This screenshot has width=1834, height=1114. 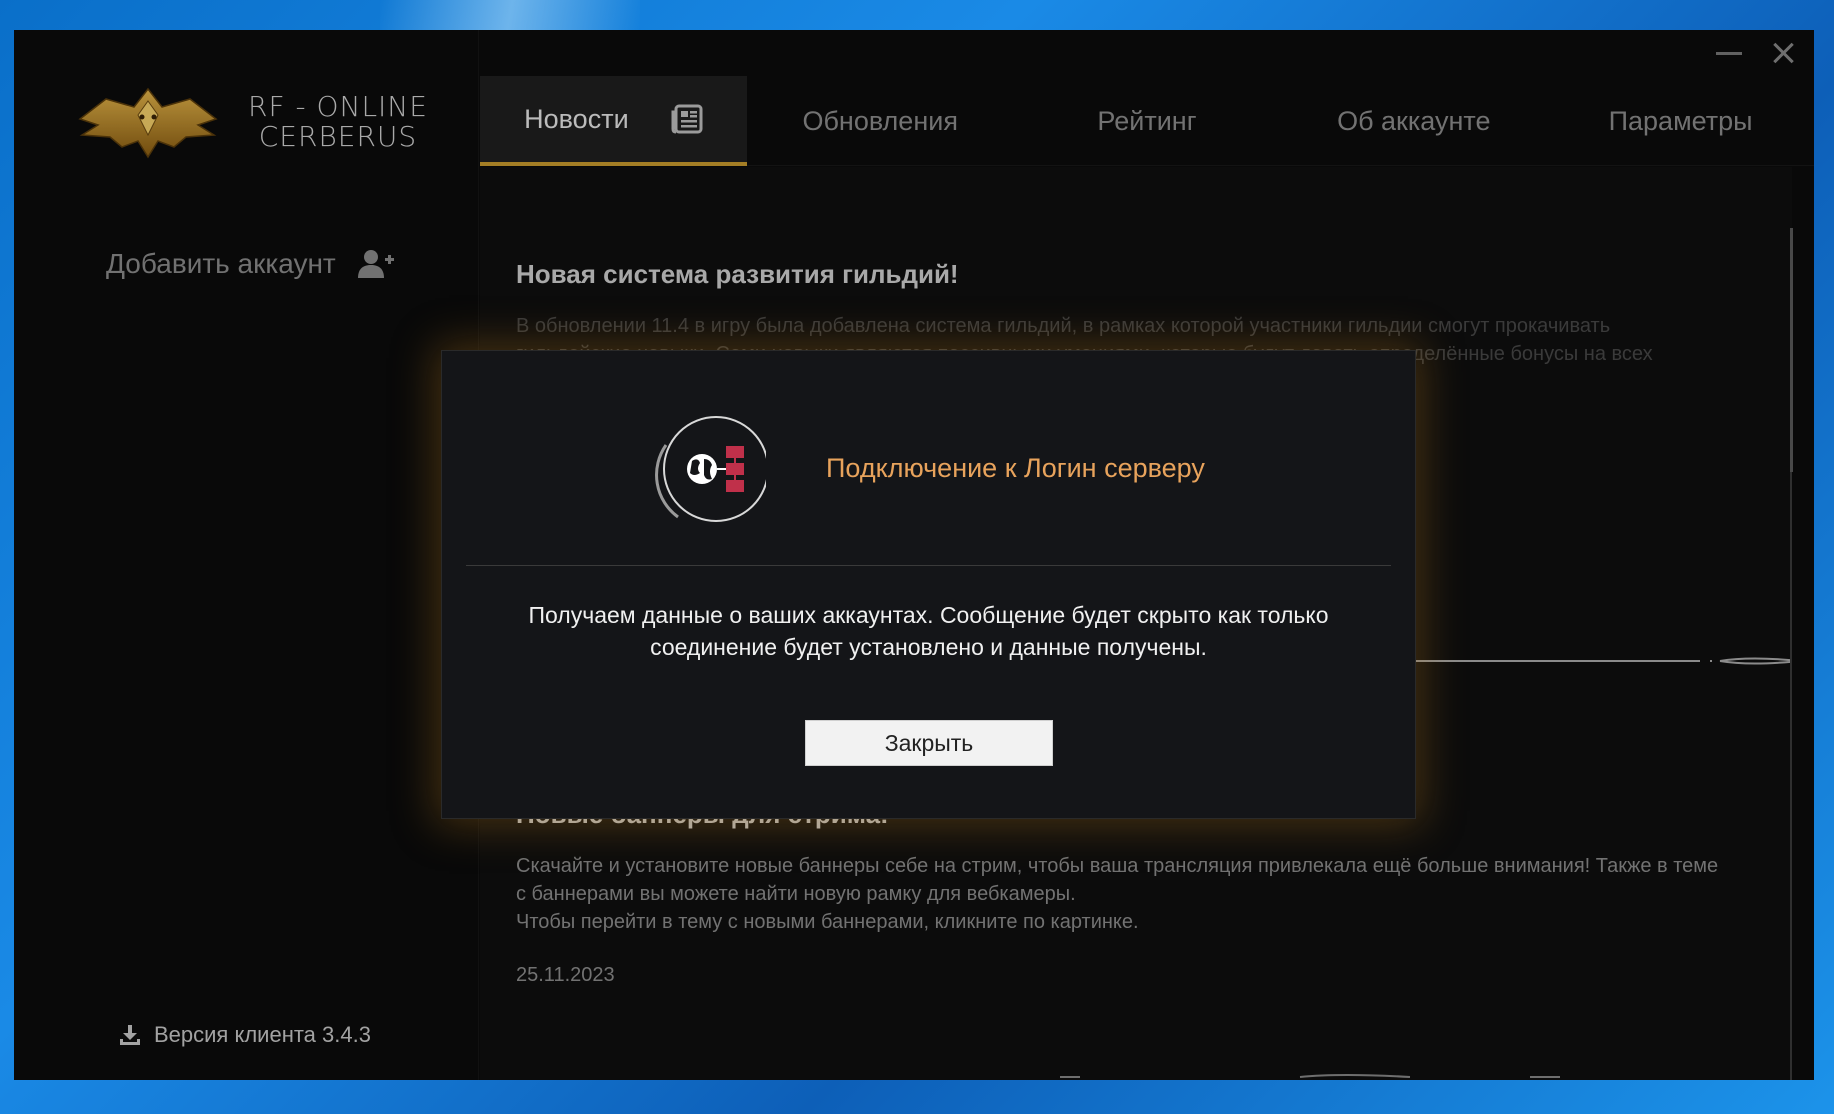 I want to click on dialog-title: Подключение к Логин серверу, so click(x=1015, y=468).